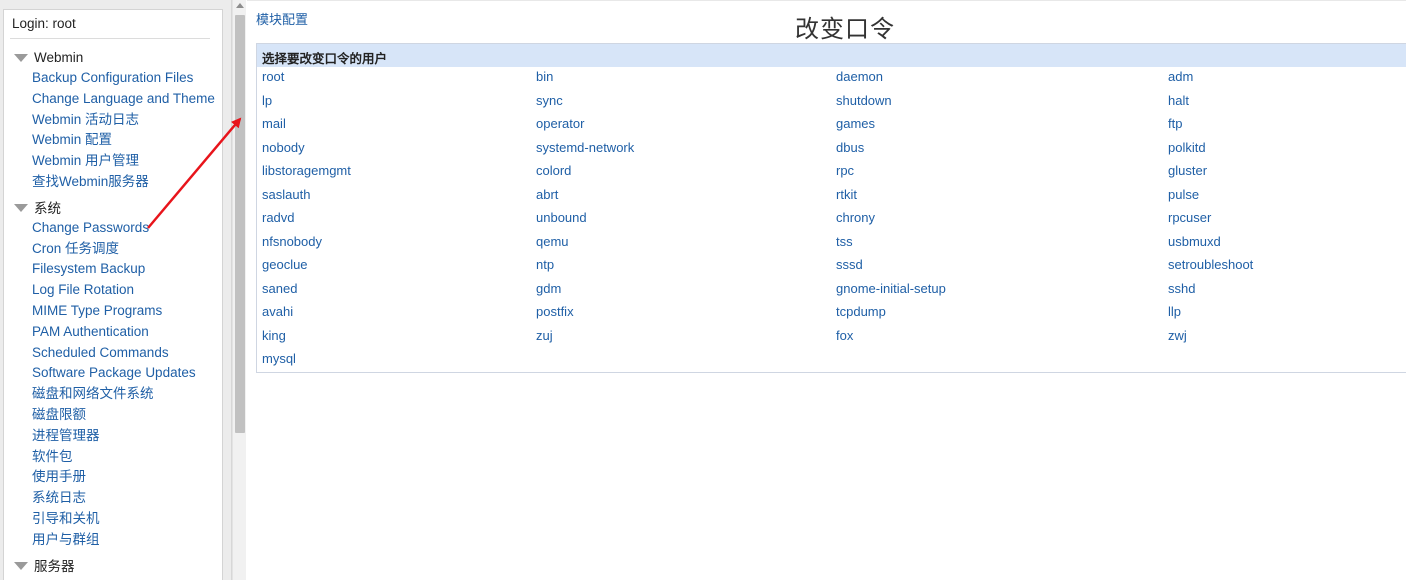 The height and width of the screenshot is (580, 1406). What do you see at coordinates (1175, 123) in the screenshot?
I see `user-link: ftp` at bounding box center [1175, 123].